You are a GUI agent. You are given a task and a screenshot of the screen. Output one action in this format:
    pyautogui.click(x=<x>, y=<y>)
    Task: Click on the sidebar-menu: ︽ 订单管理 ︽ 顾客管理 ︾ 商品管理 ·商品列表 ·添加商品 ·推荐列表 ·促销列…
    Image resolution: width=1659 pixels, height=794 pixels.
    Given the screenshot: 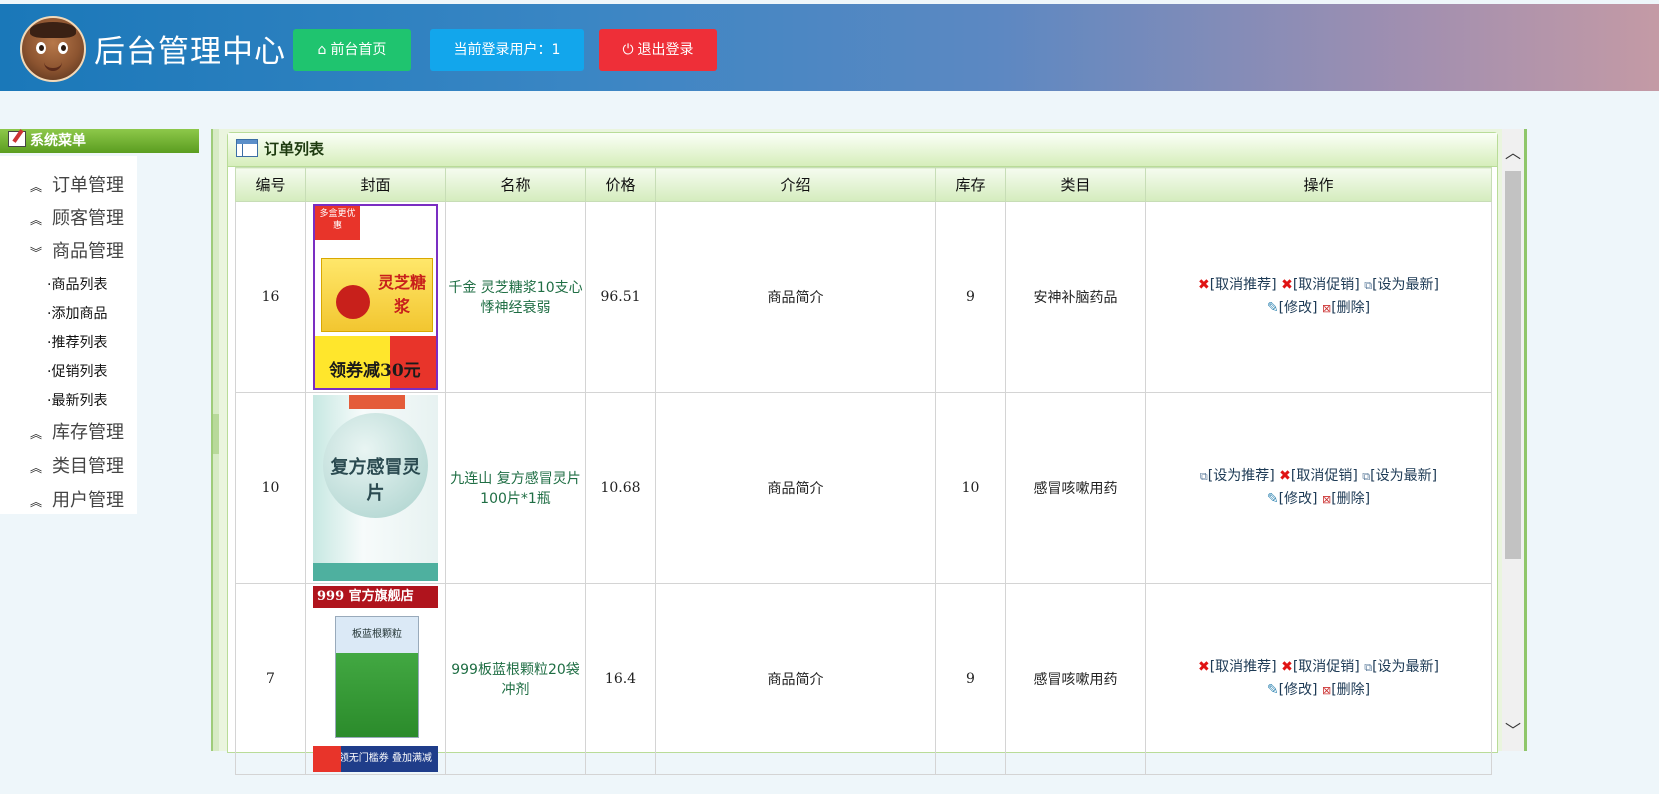 What is the action you would take?
    pyautogui.click(x=68, y=335)
    